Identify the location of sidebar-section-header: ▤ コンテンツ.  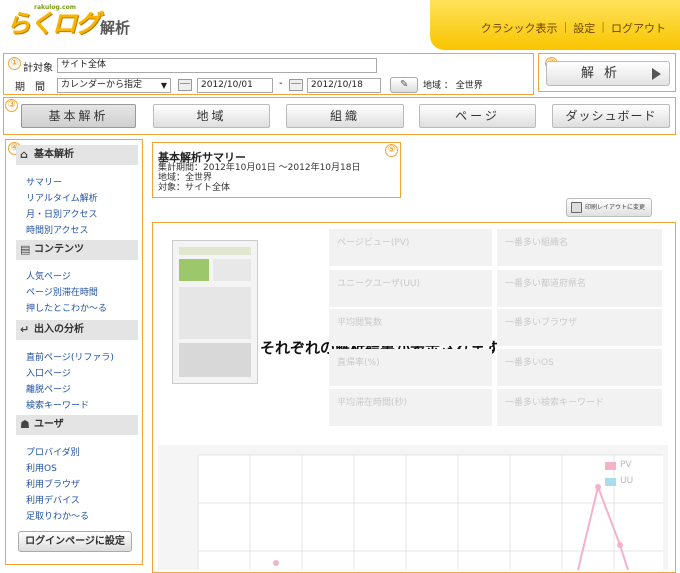
(77, 250).